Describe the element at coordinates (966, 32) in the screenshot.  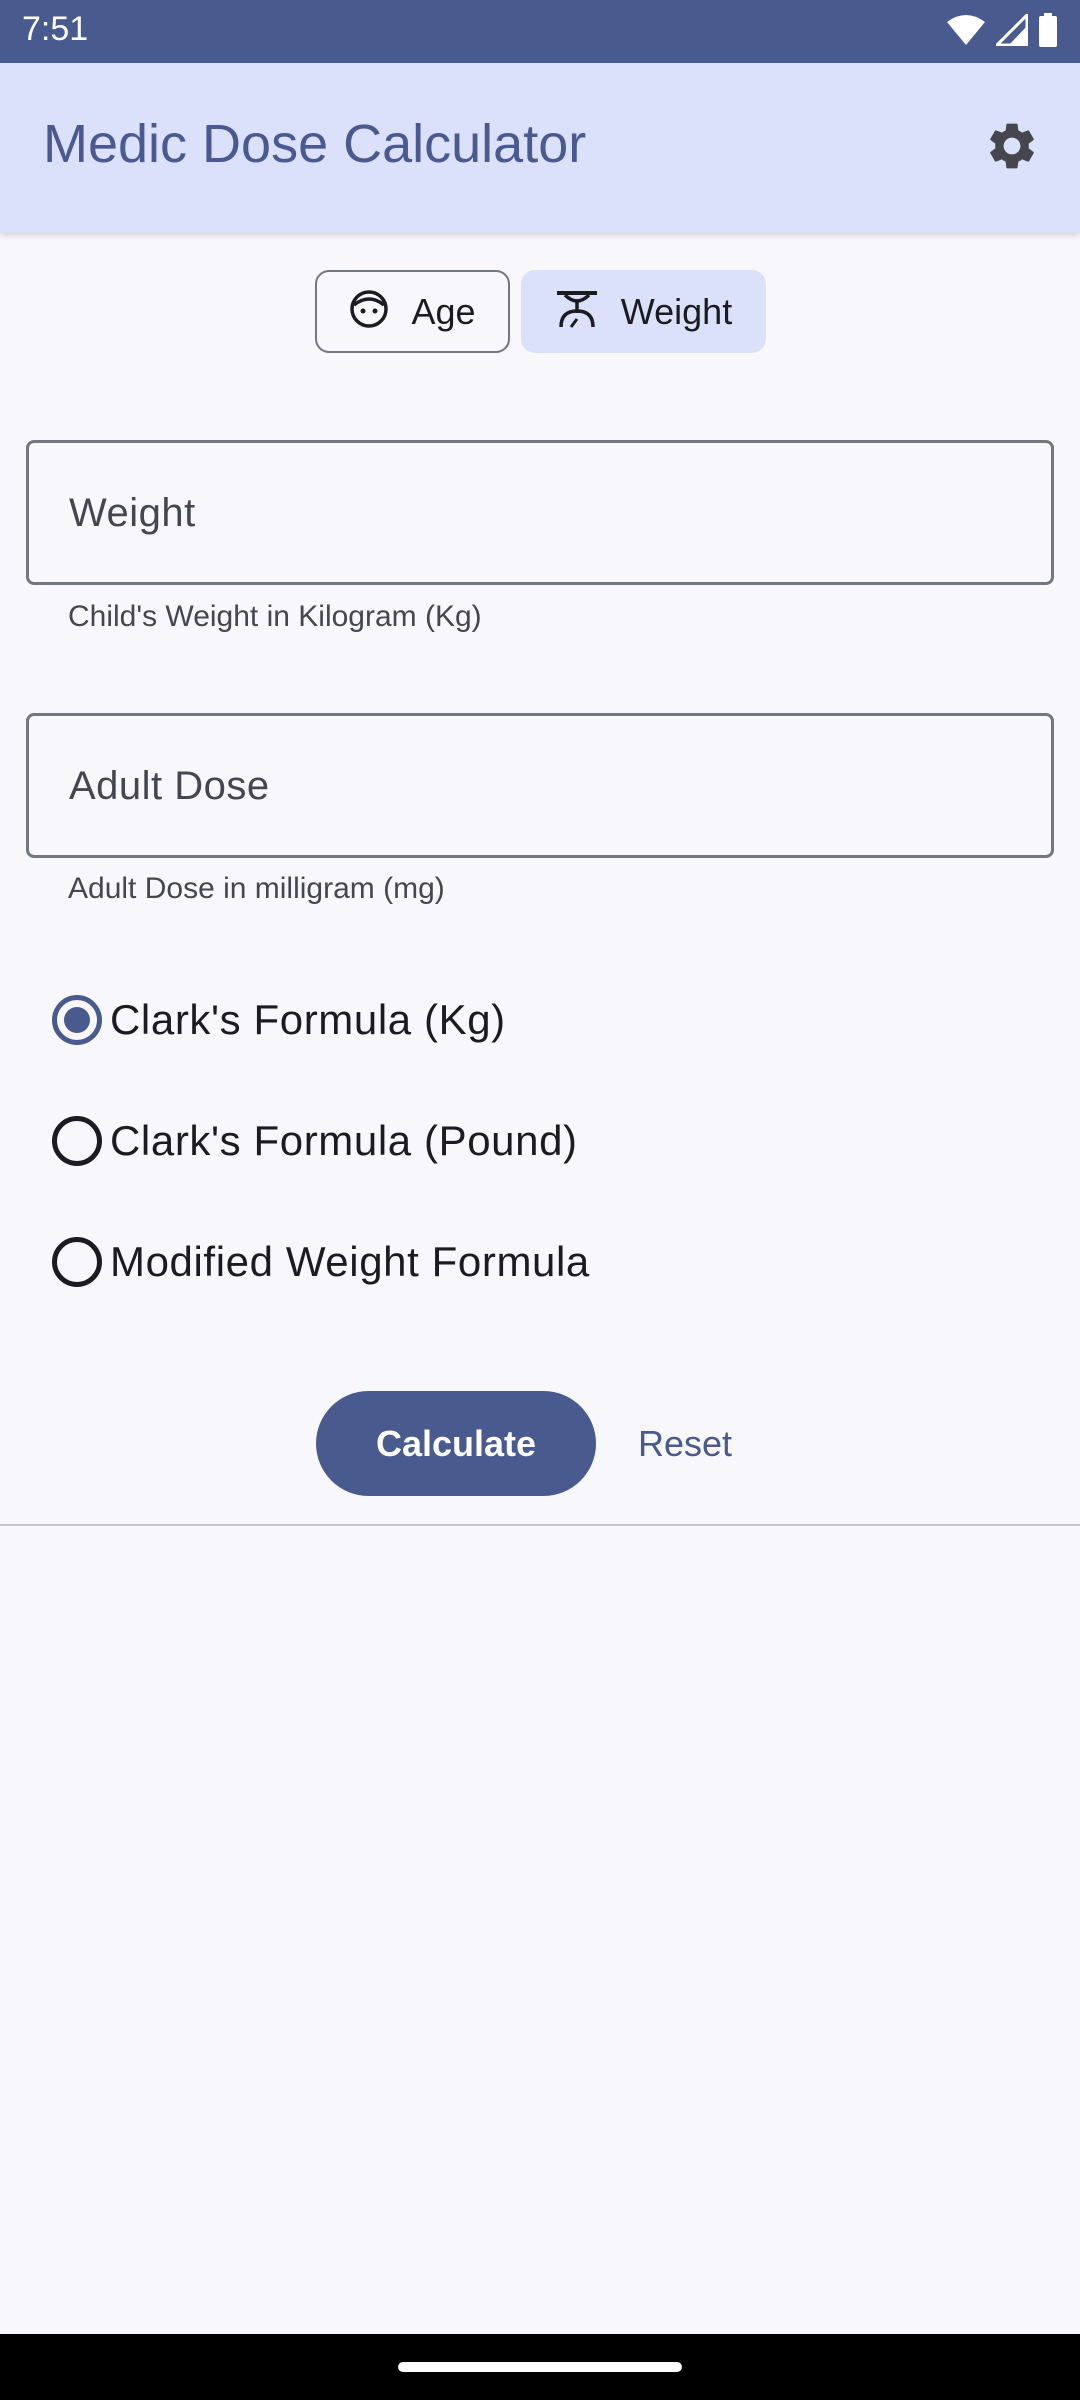
I see `wifi-icon` at that location.